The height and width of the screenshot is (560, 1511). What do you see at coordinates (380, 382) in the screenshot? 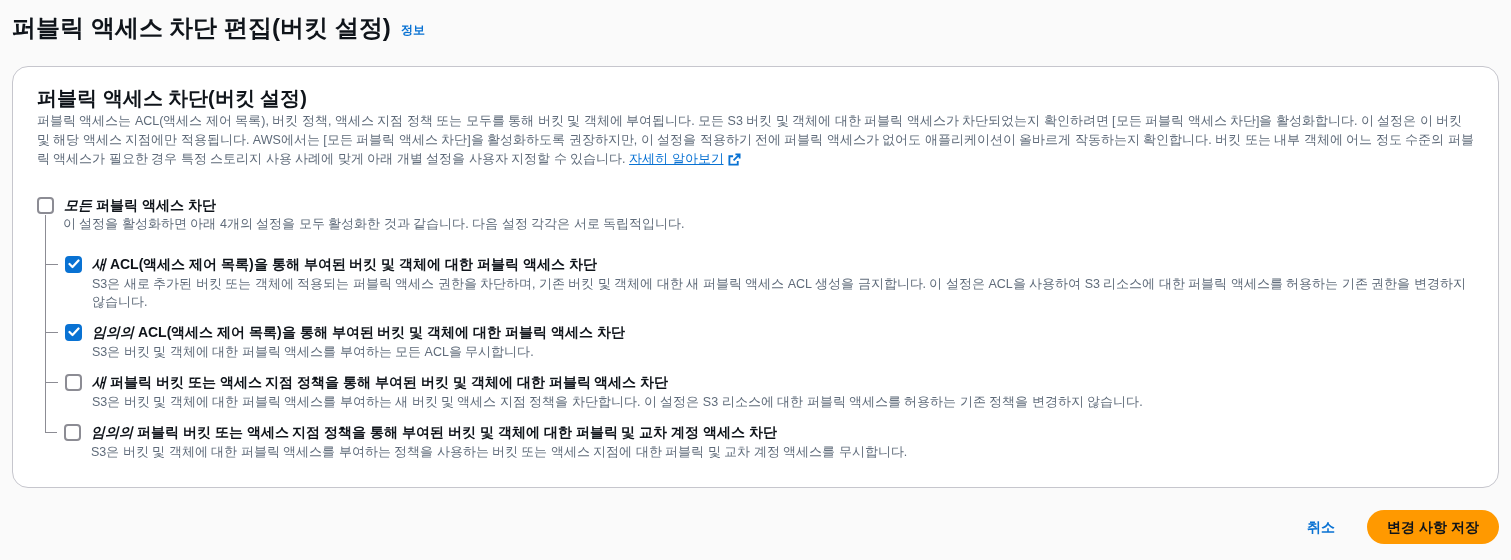
I see `checkbox-label: 새 퍼블릭 버킷 또는 액세스 지점 정책을 통해 부여된 버킷 및 객체에 대한 퍼블릭 액세스 차단` at bounding box center [380, 382].